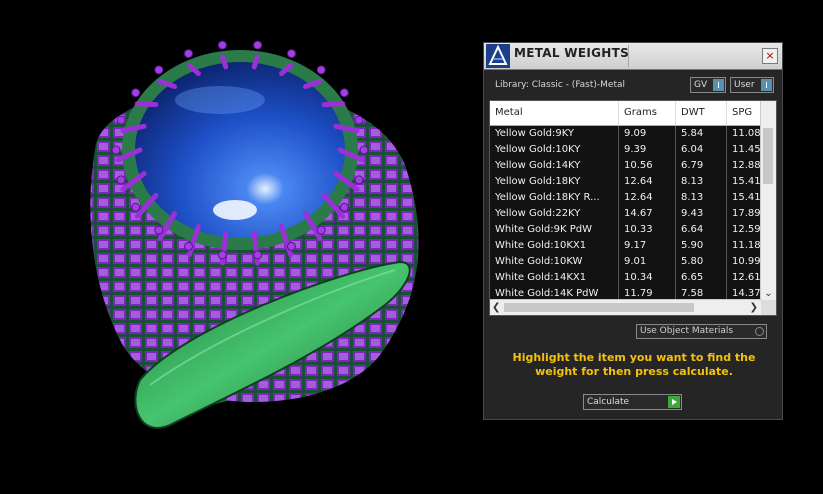 The height and width of the screenshot is (494, 823). What do you see at coordinates (647, 150) in the screenshot?
I see `cell-grams: 9.39` at bounding box center [647, 150].